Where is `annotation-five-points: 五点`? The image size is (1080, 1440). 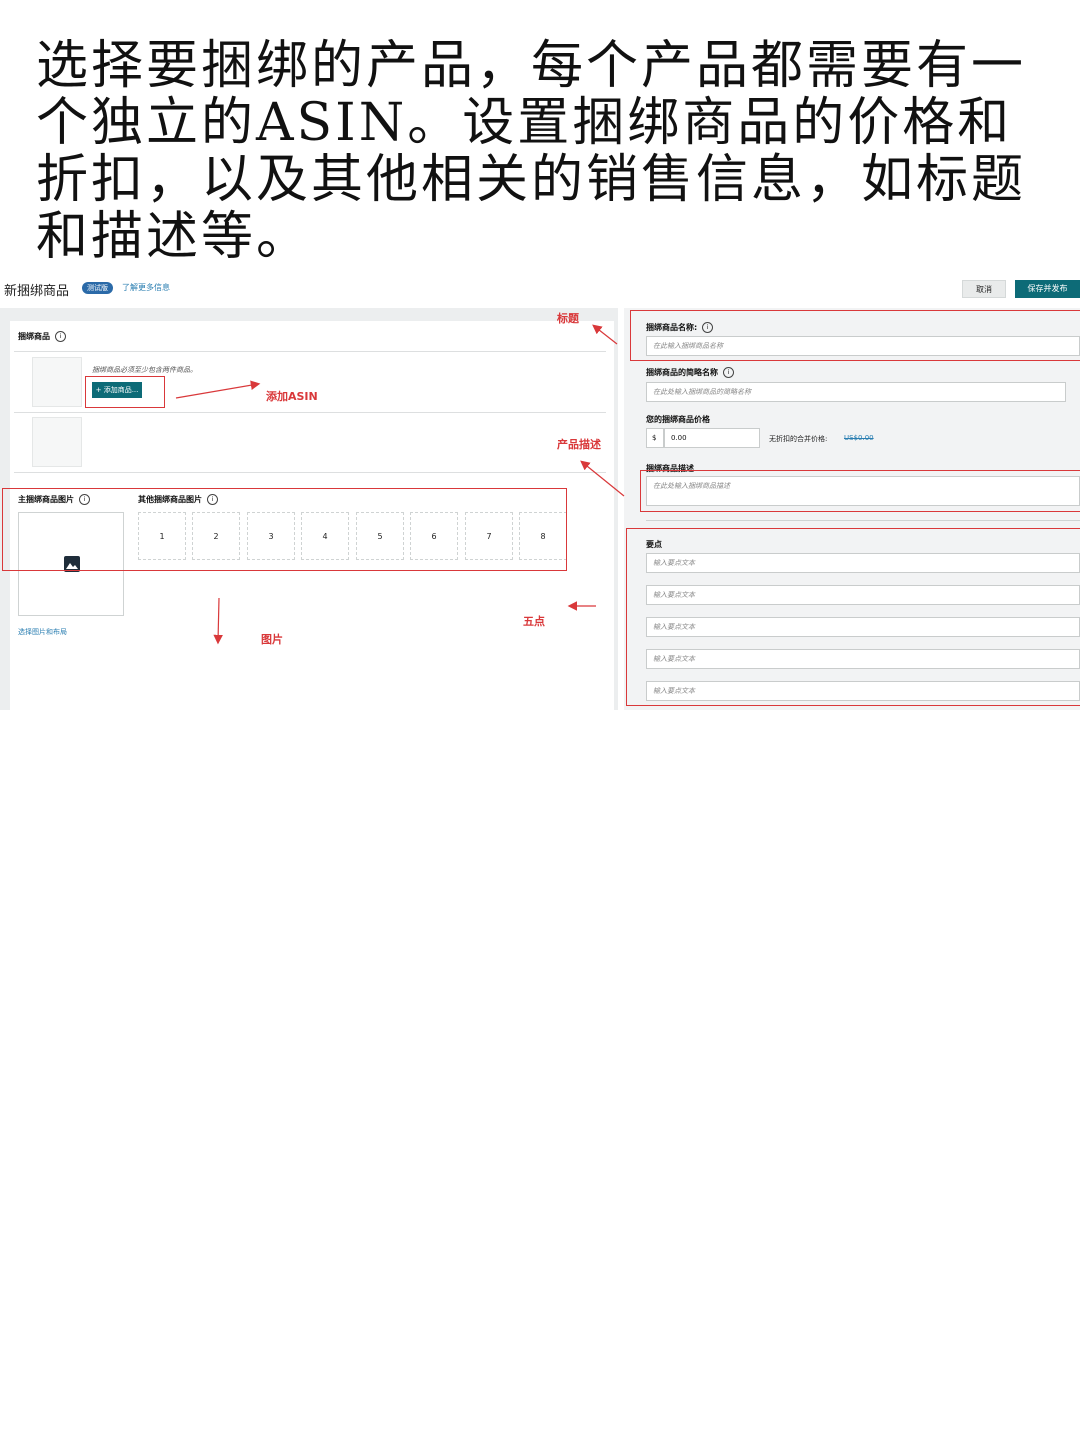
annotation-five-points: 五点 is located at coordinates (534, 621).